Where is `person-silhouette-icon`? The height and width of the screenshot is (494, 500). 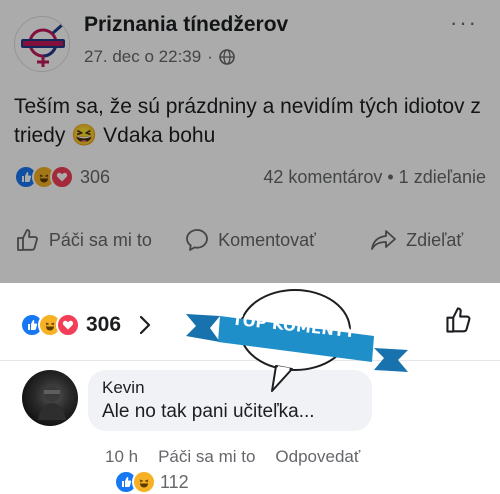 person-silhouette-icon is located at coordinates (52, 403).